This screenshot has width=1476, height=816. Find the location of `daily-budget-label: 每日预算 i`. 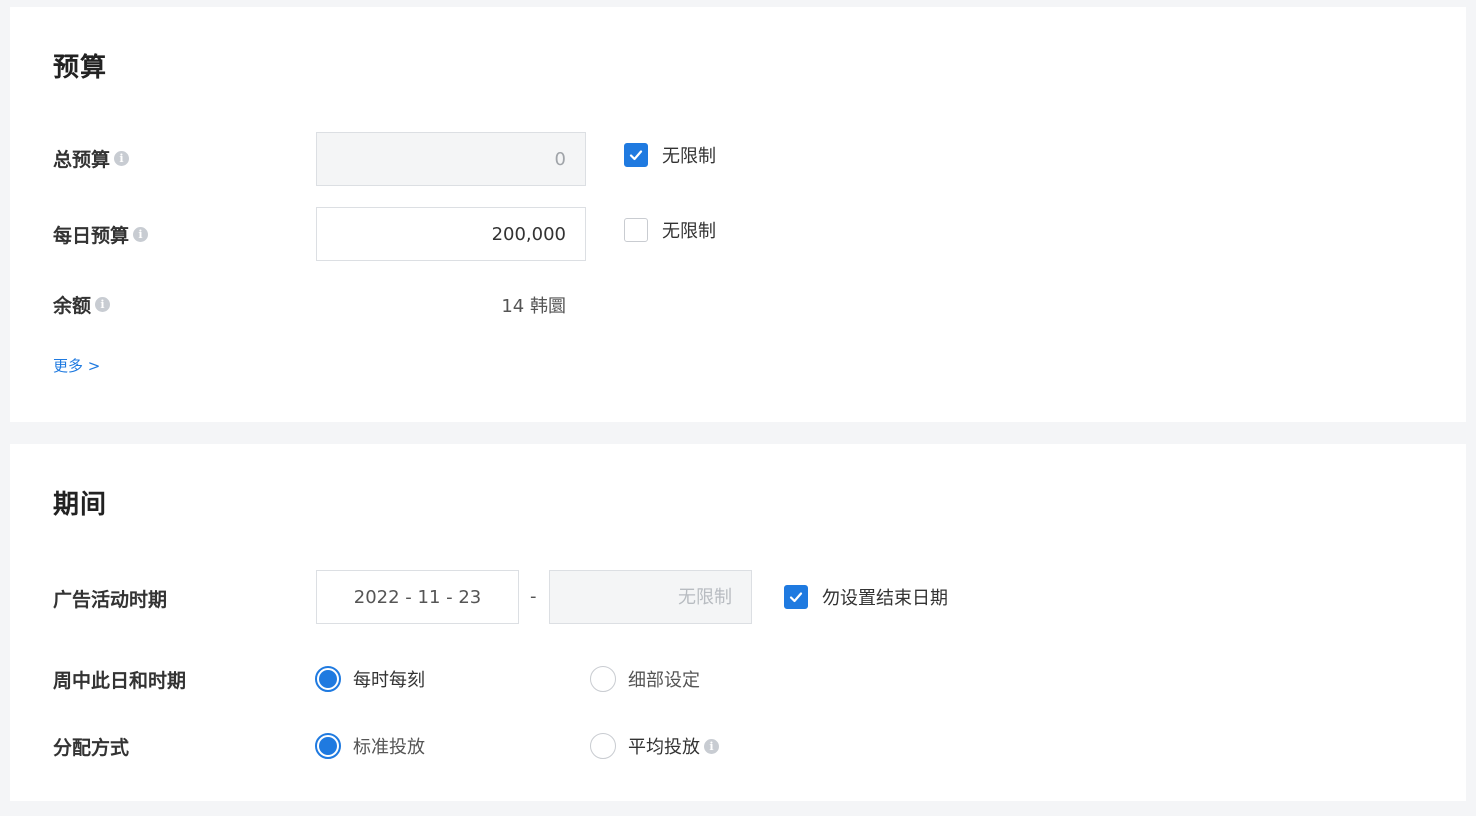

daily-budget-label: 每日预算 i is located at coordinates (101, 234).